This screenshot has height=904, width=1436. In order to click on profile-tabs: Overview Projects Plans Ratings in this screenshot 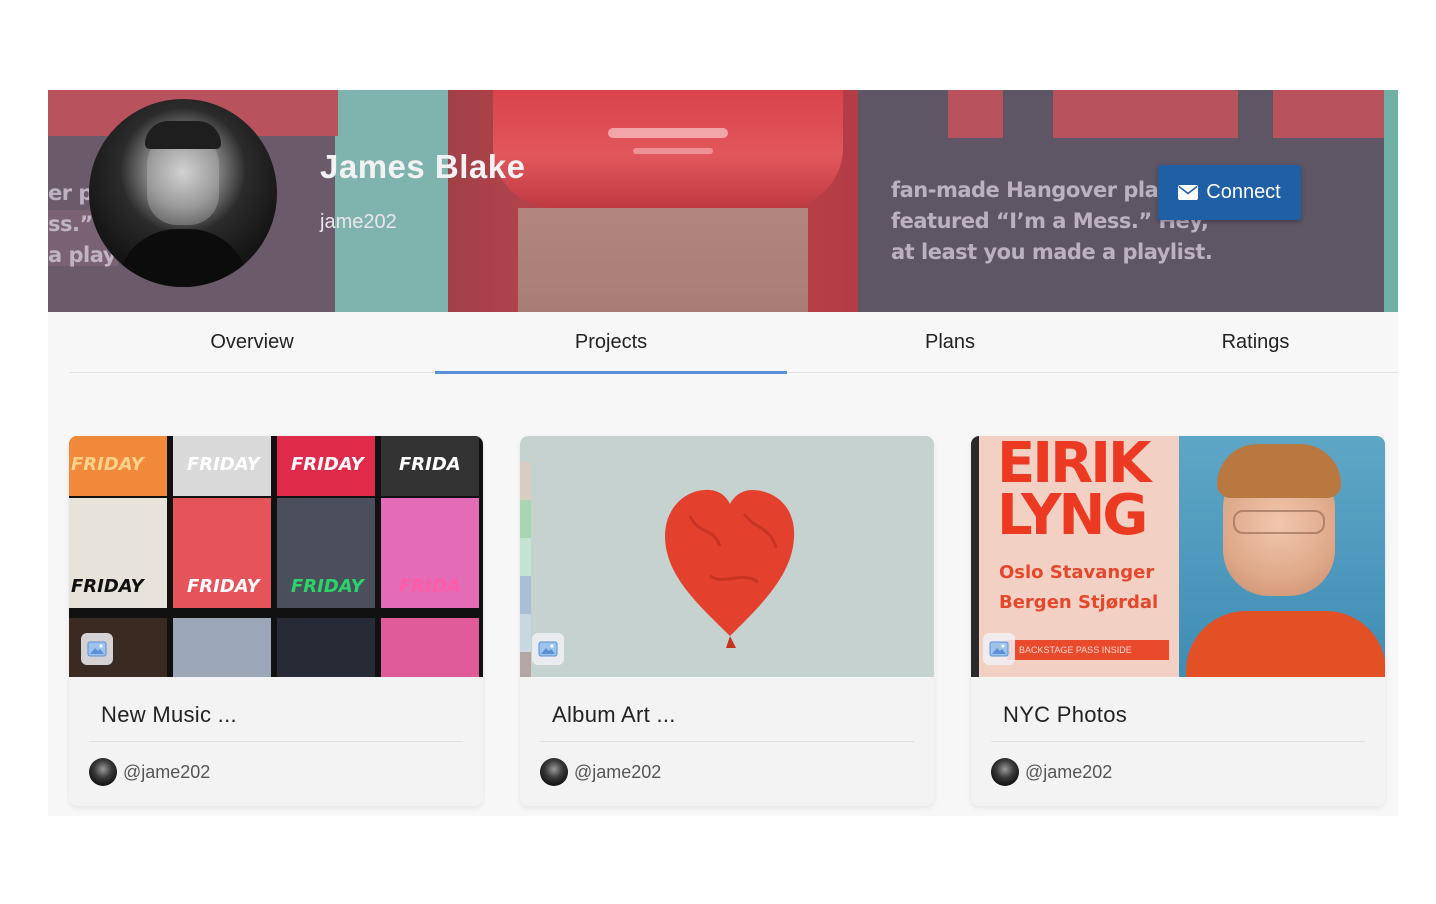, I will do `click(733, 343)`.